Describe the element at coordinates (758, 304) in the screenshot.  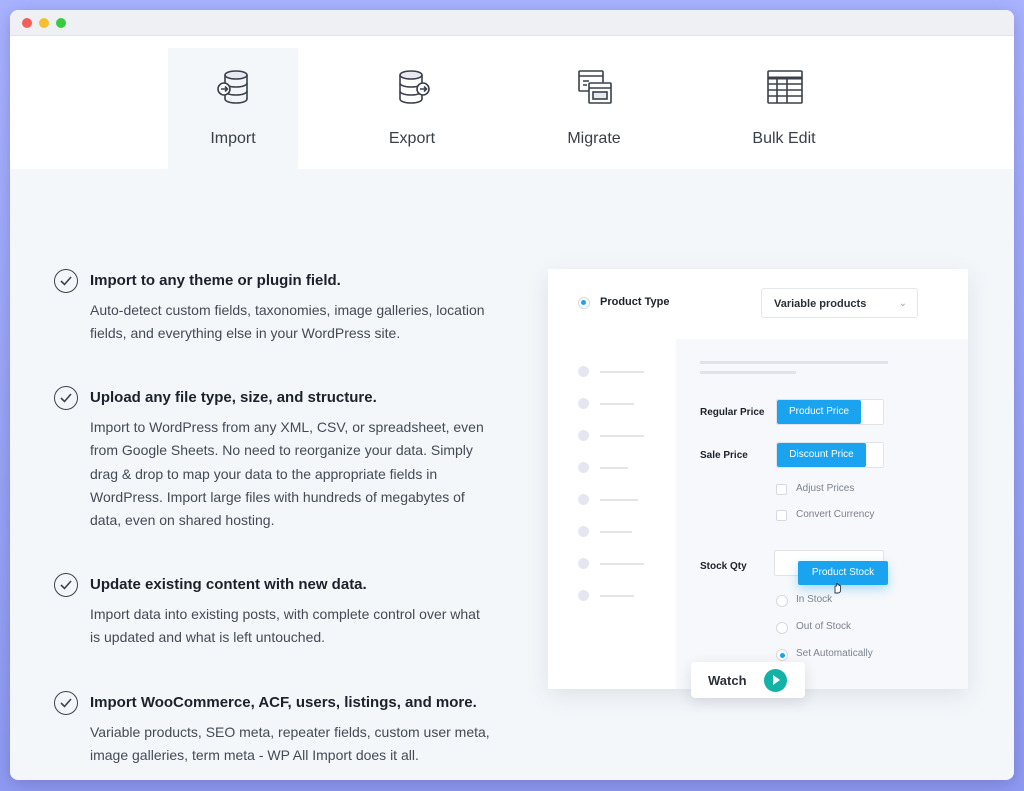
I see `mockup-header: Product Type Variable products ⌄` at that location.